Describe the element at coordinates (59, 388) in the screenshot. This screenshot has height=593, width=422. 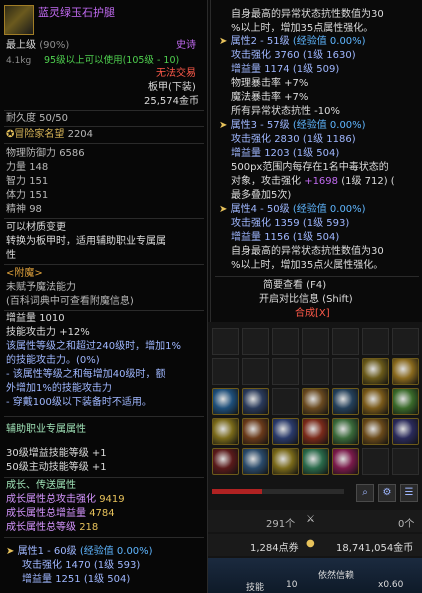
I see `desc-line: 外增加1%的技能攻击力` at that location.